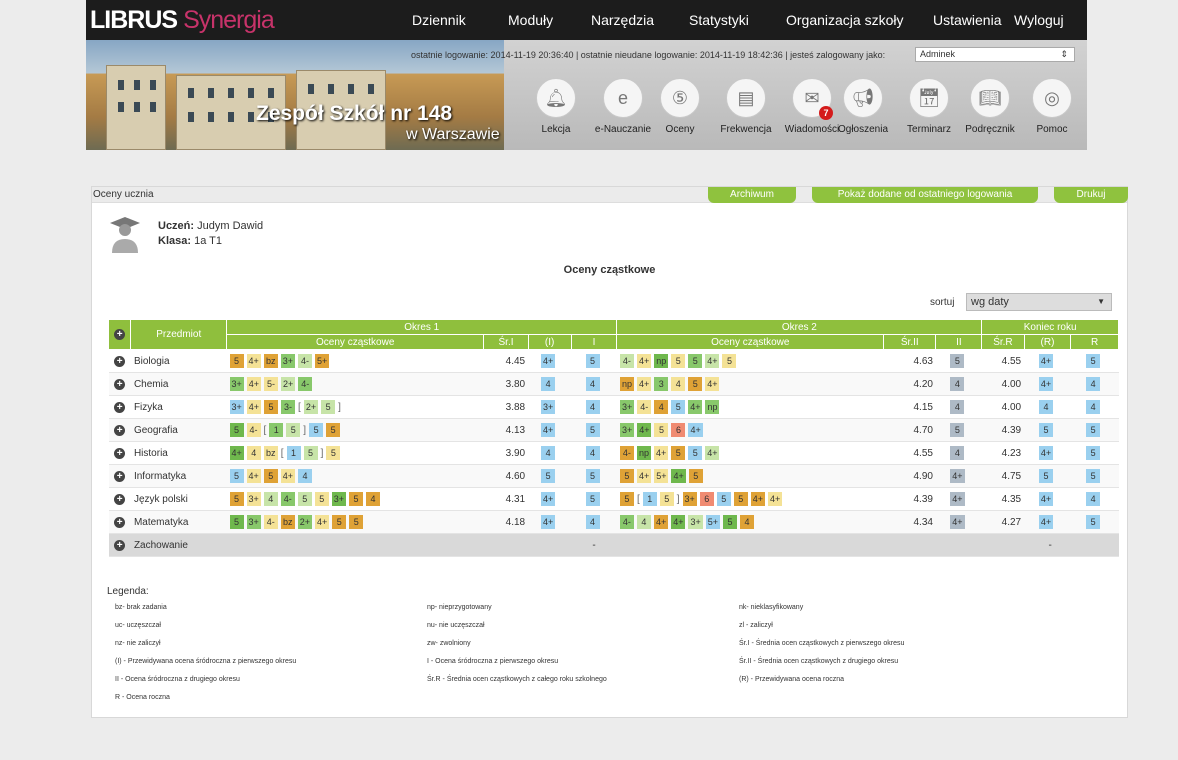 The height and width of the screenshot is (760, 1178). What do you see at coordinates (752, 195) in the screenshot?
I see `archive-button: Archiwum` at bounding box center [752, 195].